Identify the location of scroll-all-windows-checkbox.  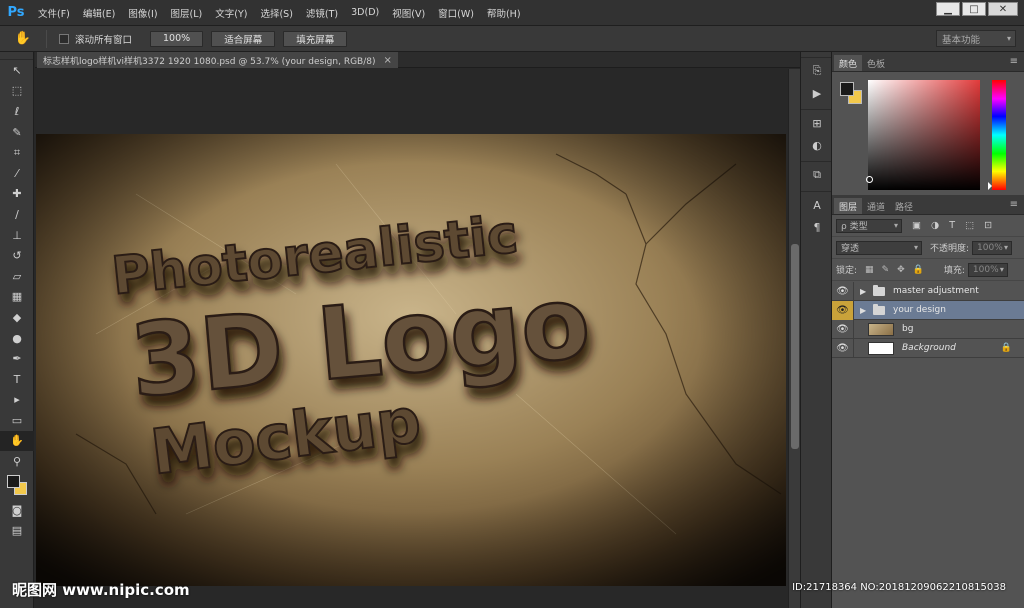
(64, 38).